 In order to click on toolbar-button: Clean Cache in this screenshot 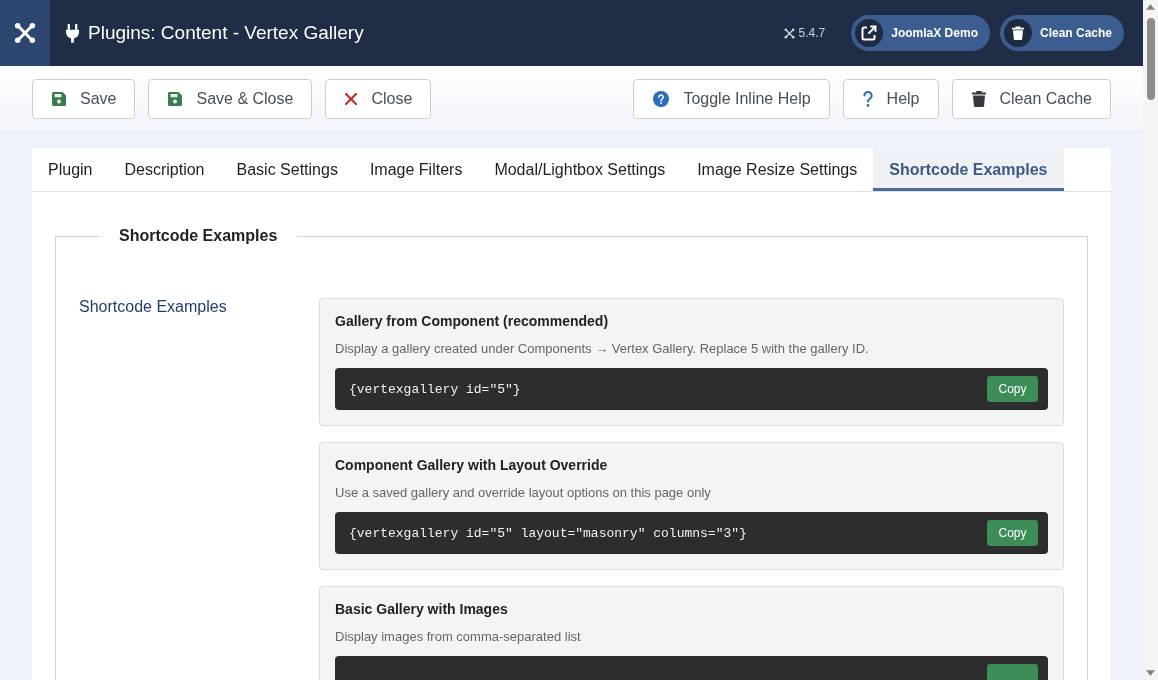, I will do `click(1031, 99)`.